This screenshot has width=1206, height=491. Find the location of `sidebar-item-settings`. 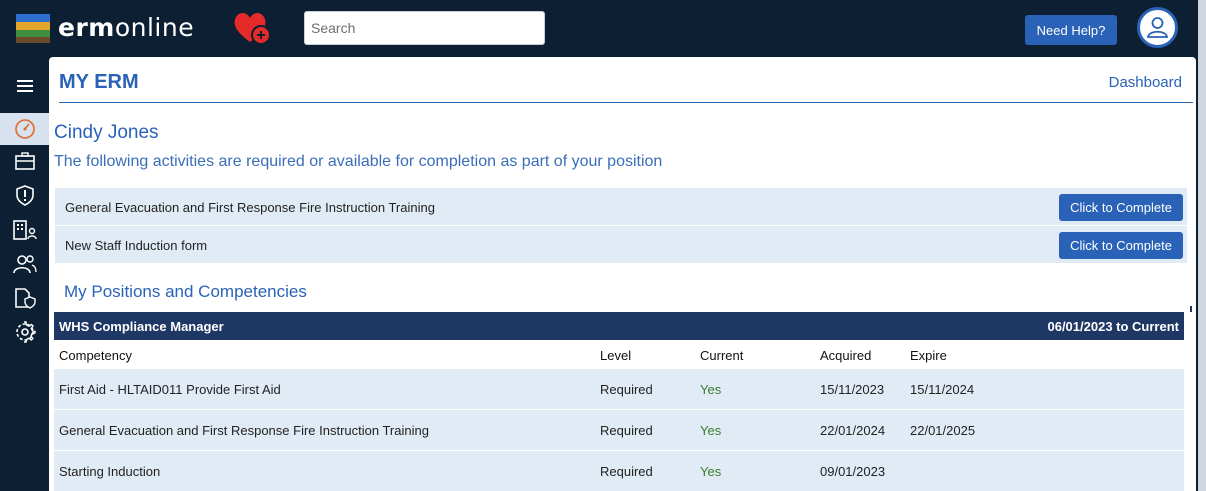

sidebar-item-settings is located at coordinates (24, 332).